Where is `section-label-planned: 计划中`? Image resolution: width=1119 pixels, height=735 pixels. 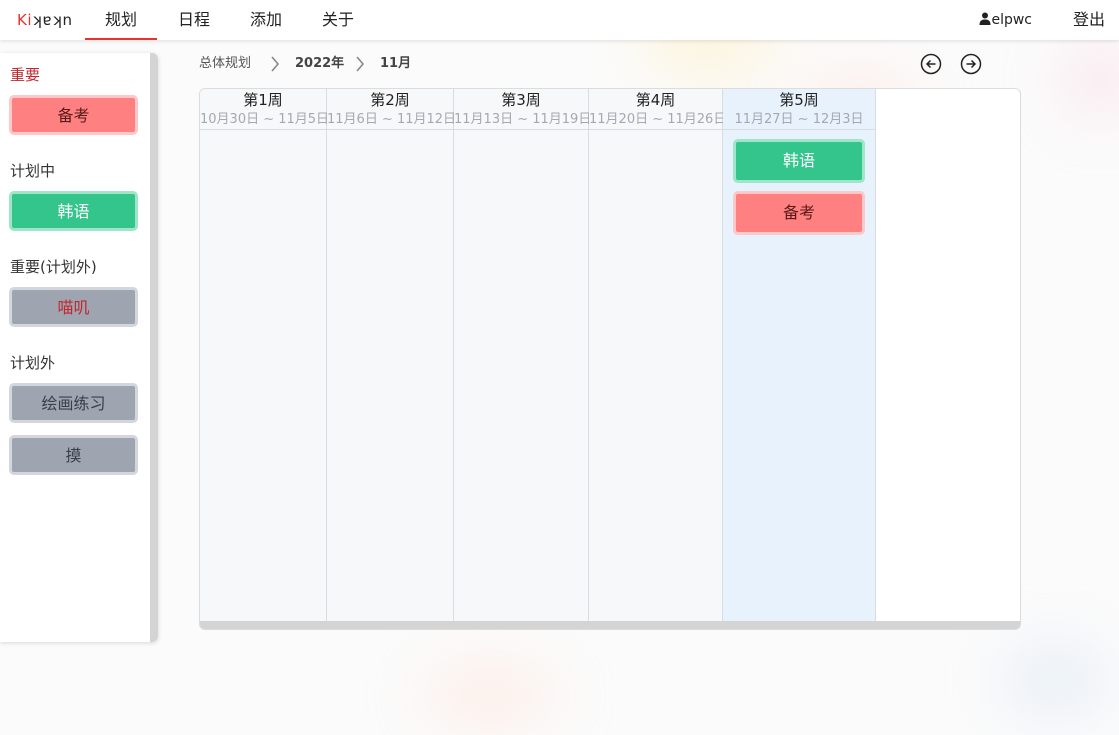 section-label-planned: 计划中 is located at coordinates (33, 171).